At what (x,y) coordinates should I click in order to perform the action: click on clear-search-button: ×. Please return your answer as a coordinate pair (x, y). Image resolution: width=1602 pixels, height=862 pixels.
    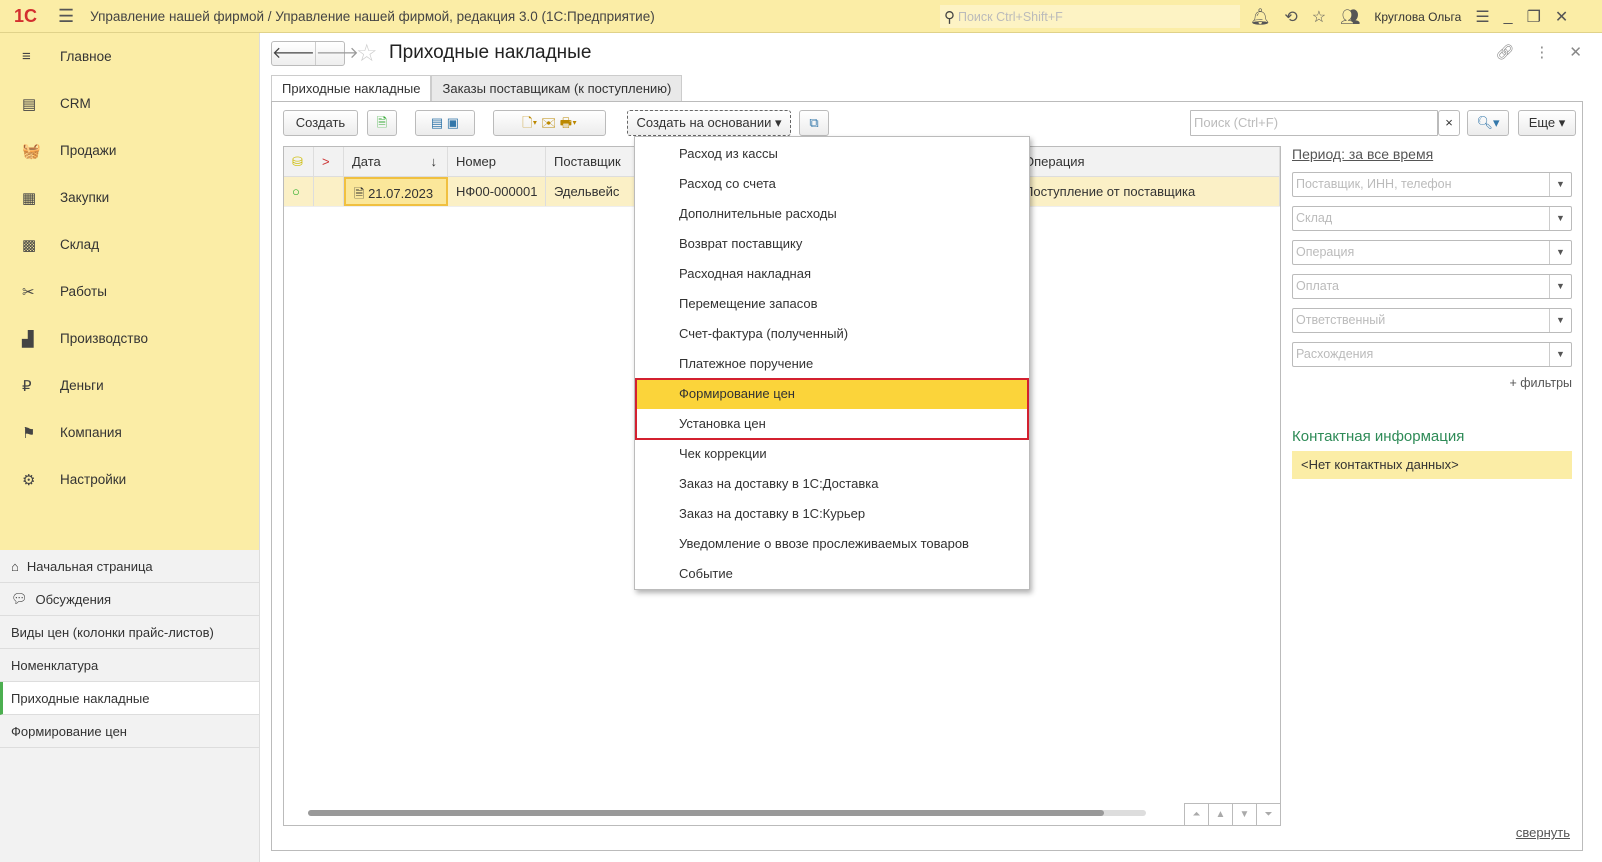
    Looking at the image, I should click on (1449, 123).